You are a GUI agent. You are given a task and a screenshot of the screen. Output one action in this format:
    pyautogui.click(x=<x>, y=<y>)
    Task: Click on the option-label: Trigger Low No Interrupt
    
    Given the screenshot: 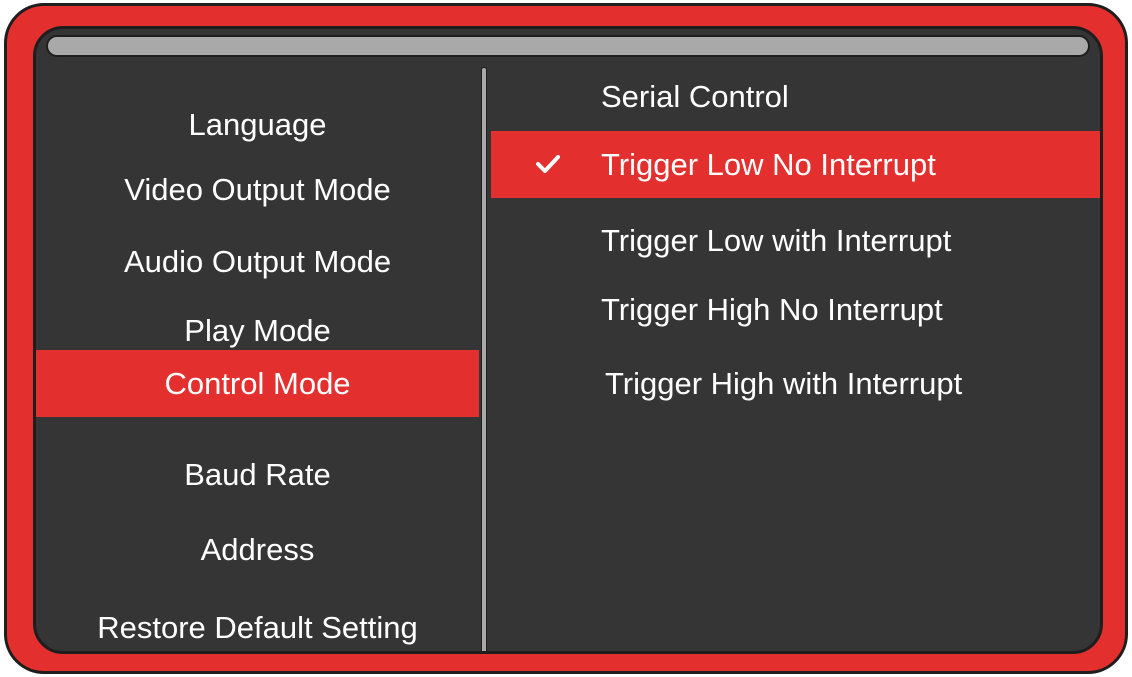 What is the action you would take?
    pyautogui.click(x=768, y=164)
    